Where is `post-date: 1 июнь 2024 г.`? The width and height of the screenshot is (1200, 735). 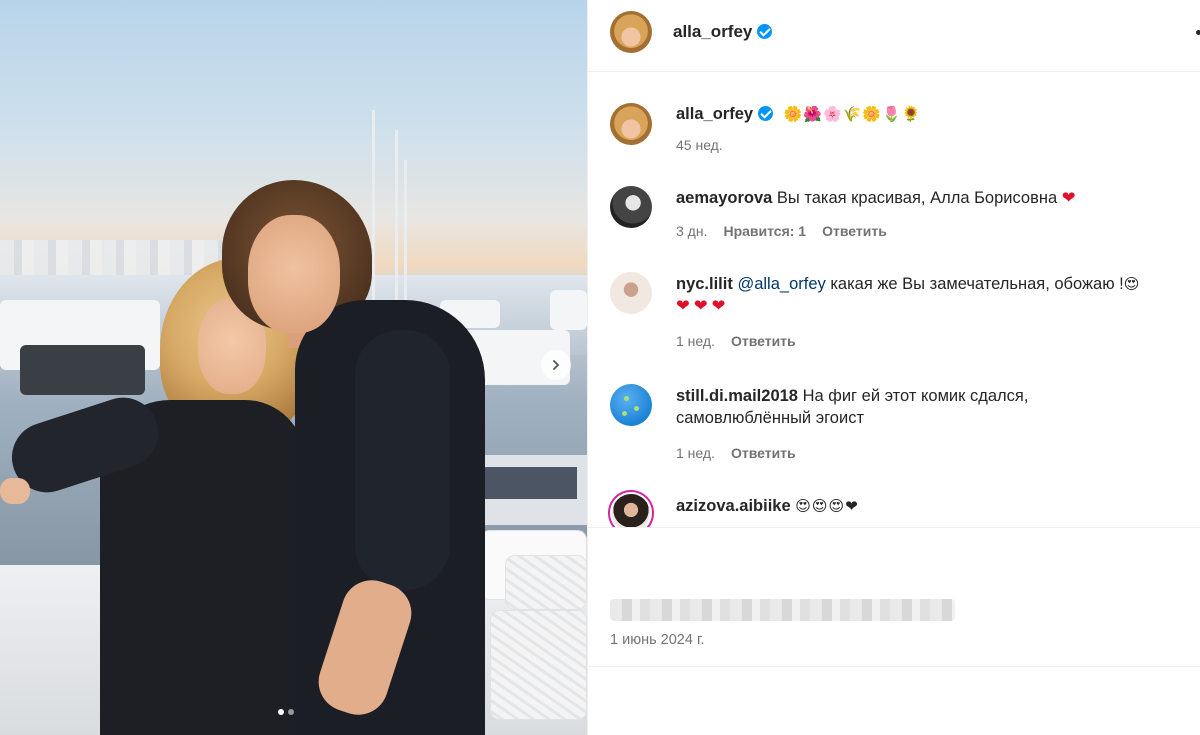
post-date: 1 июнь 2024 г. is located at coordinates (657, 640).